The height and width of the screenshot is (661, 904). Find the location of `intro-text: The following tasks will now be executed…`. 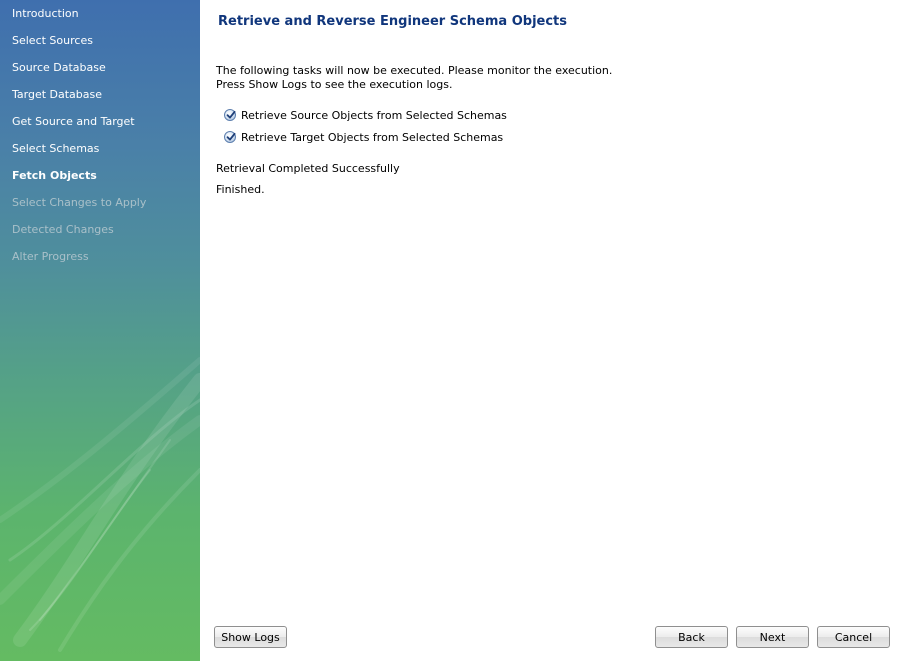

intro-text: The following tasks will now be executed… is located at coordinates (414, 77).